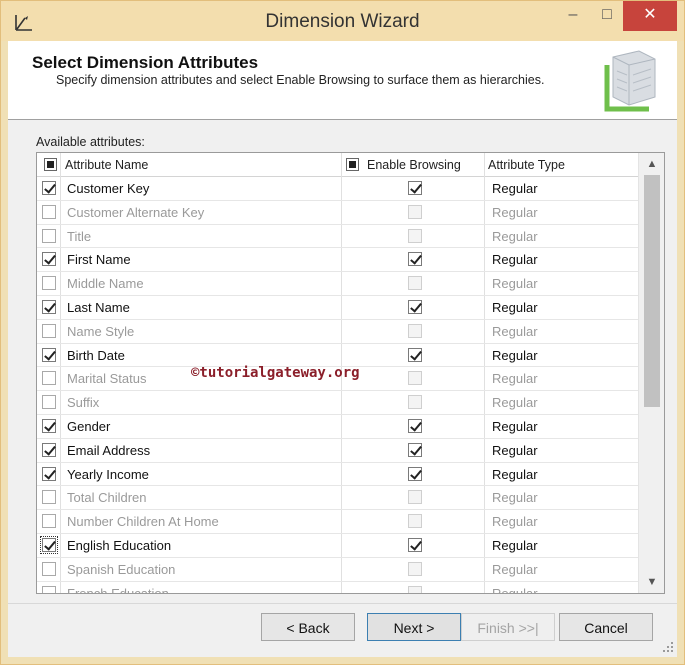 Image resolution: width=685 pixels, height=665 pixels. Describe the element at coordinates (145, 62) in the screenshot. I see `page-title: Select Dimension Attributes` at that location.